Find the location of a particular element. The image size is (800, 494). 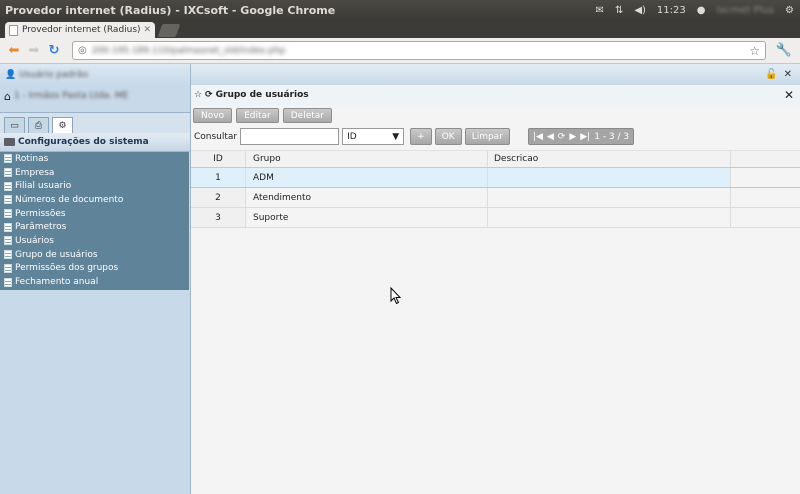

action-buttons: Novo Editar Deletar is located at coordinates (495, 115).